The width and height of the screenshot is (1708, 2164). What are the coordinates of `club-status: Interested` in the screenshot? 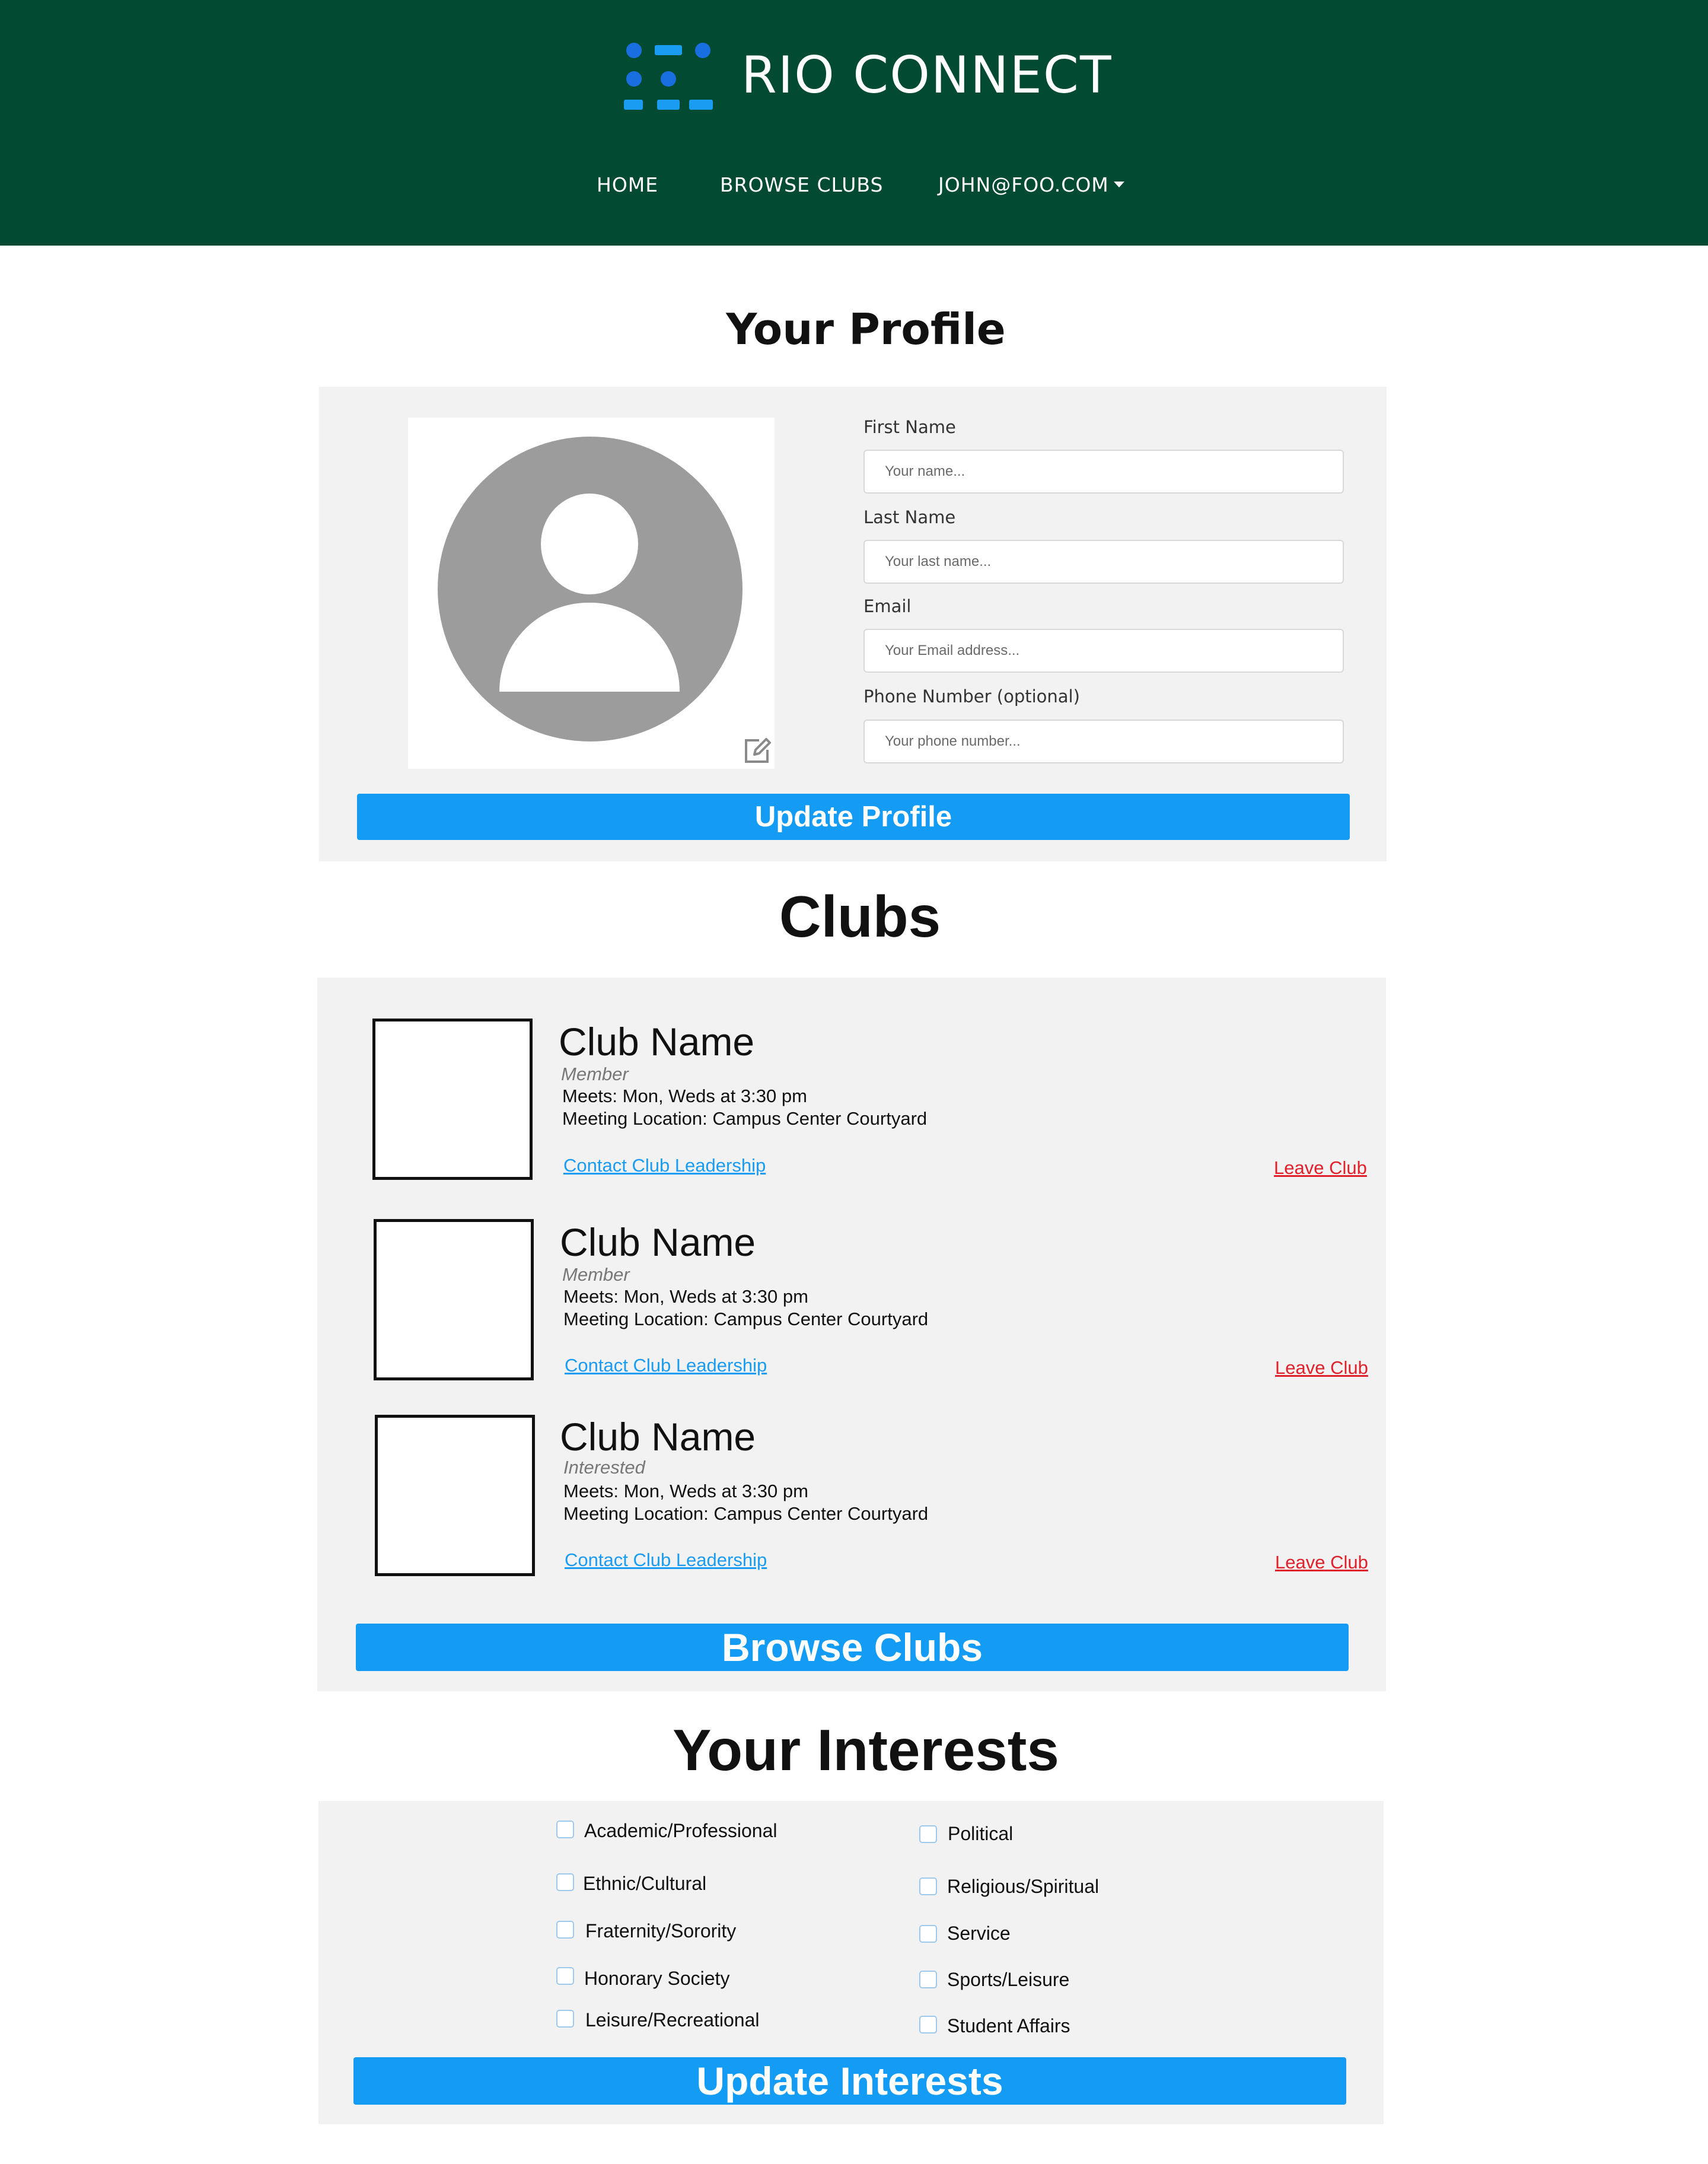 It's located at (604, 1467).